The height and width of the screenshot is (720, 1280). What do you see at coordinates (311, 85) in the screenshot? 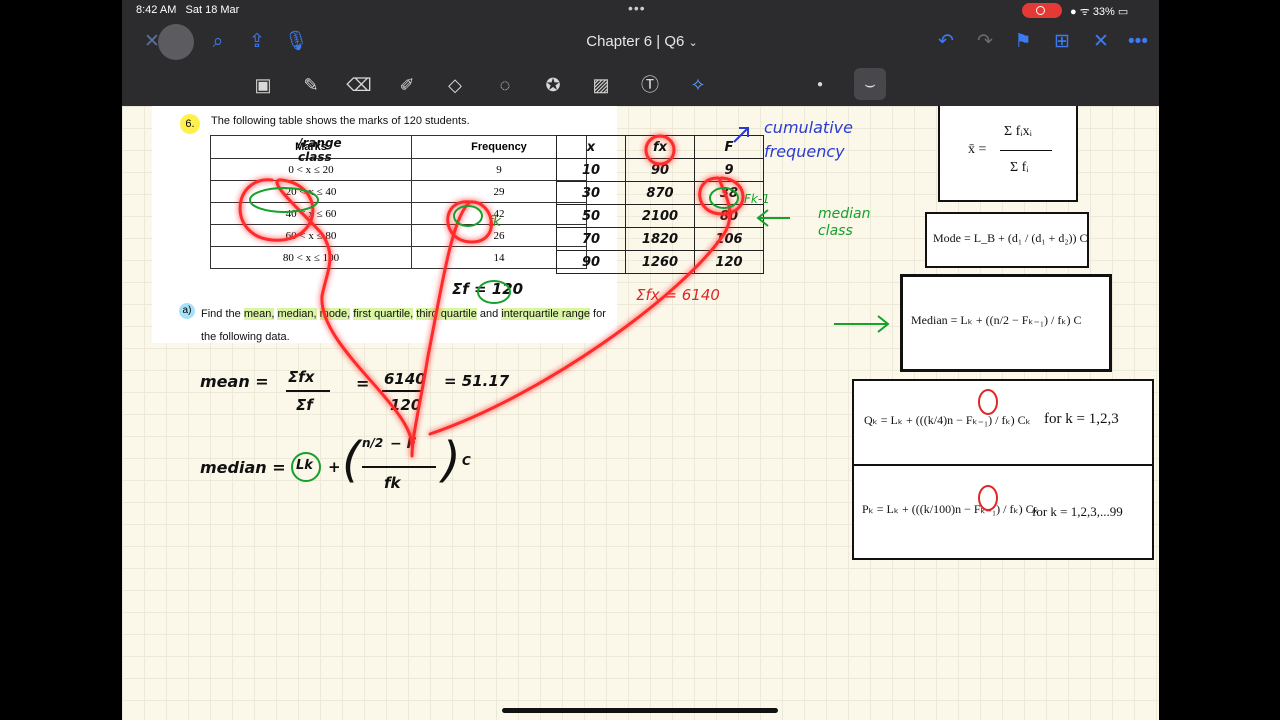
I see `pen-icon: ✎` at bounding box center [311, 85].